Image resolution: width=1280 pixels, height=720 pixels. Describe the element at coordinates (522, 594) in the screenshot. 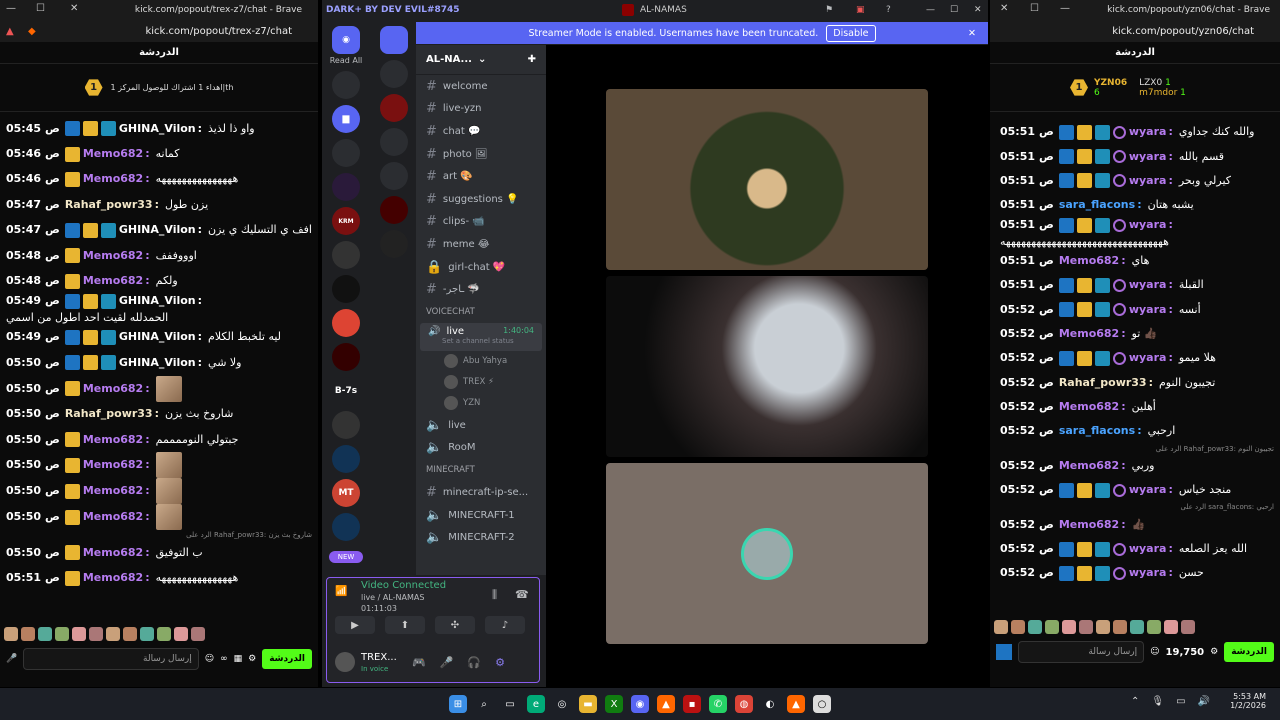

I see `disconnect-icon: ☎` at that location.